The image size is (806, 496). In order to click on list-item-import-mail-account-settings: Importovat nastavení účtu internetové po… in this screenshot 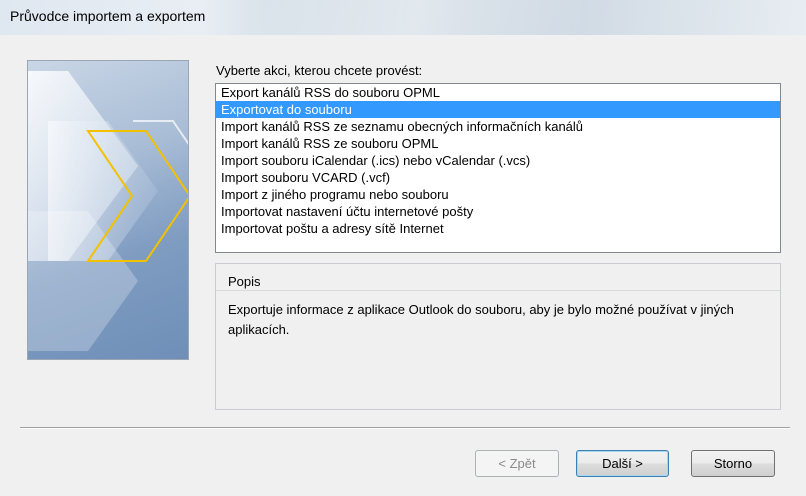, I will do `click(498, 211)`.